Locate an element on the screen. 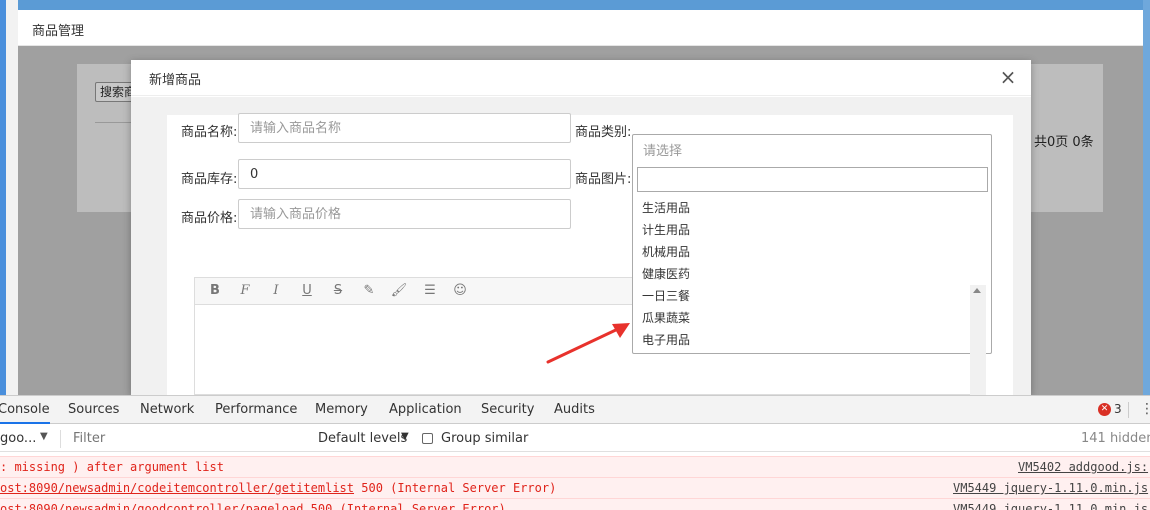 The image size is (1150, 510). align-icon: ☰ is located at coordinates (430, 291).